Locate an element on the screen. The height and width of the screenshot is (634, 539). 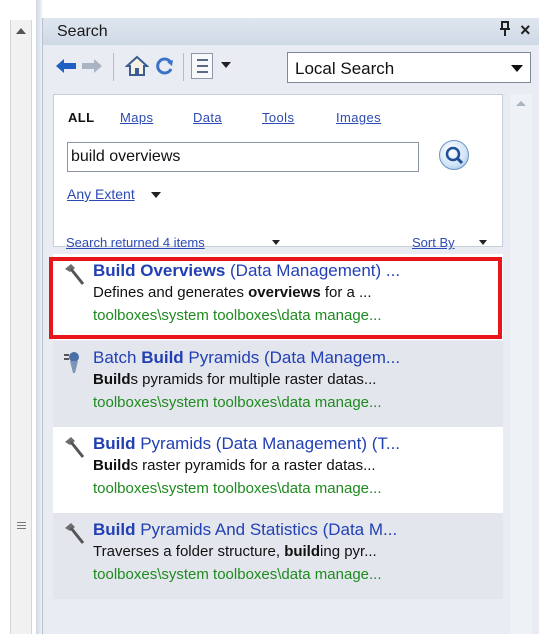
tab-images: Images is located at coordinates (358, 117).